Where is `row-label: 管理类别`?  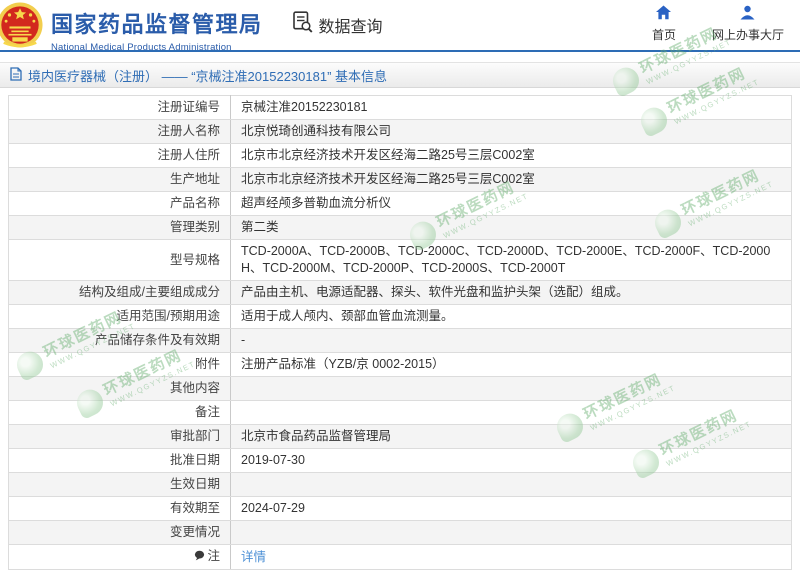 row-label: 管理类别 is located at coordinates (194, 227).